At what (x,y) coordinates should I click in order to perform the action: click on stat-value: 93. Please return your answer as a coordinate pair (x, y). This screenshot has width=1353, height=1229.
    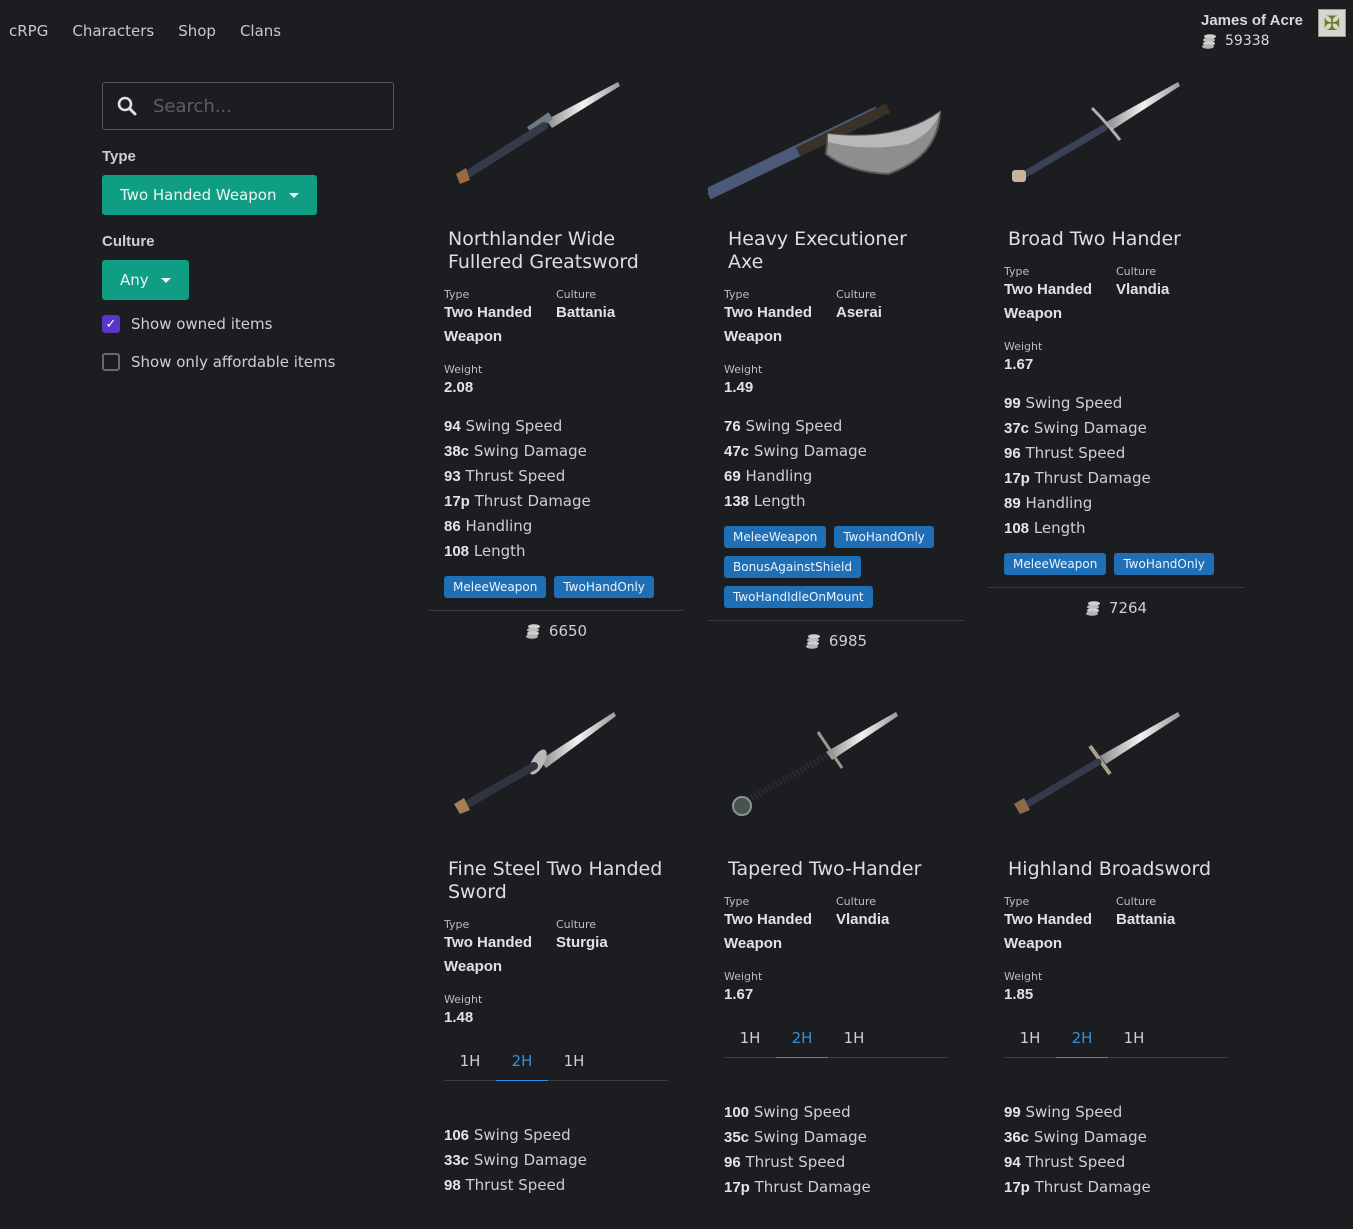
    Looking at the image, I should click on (452, 476).